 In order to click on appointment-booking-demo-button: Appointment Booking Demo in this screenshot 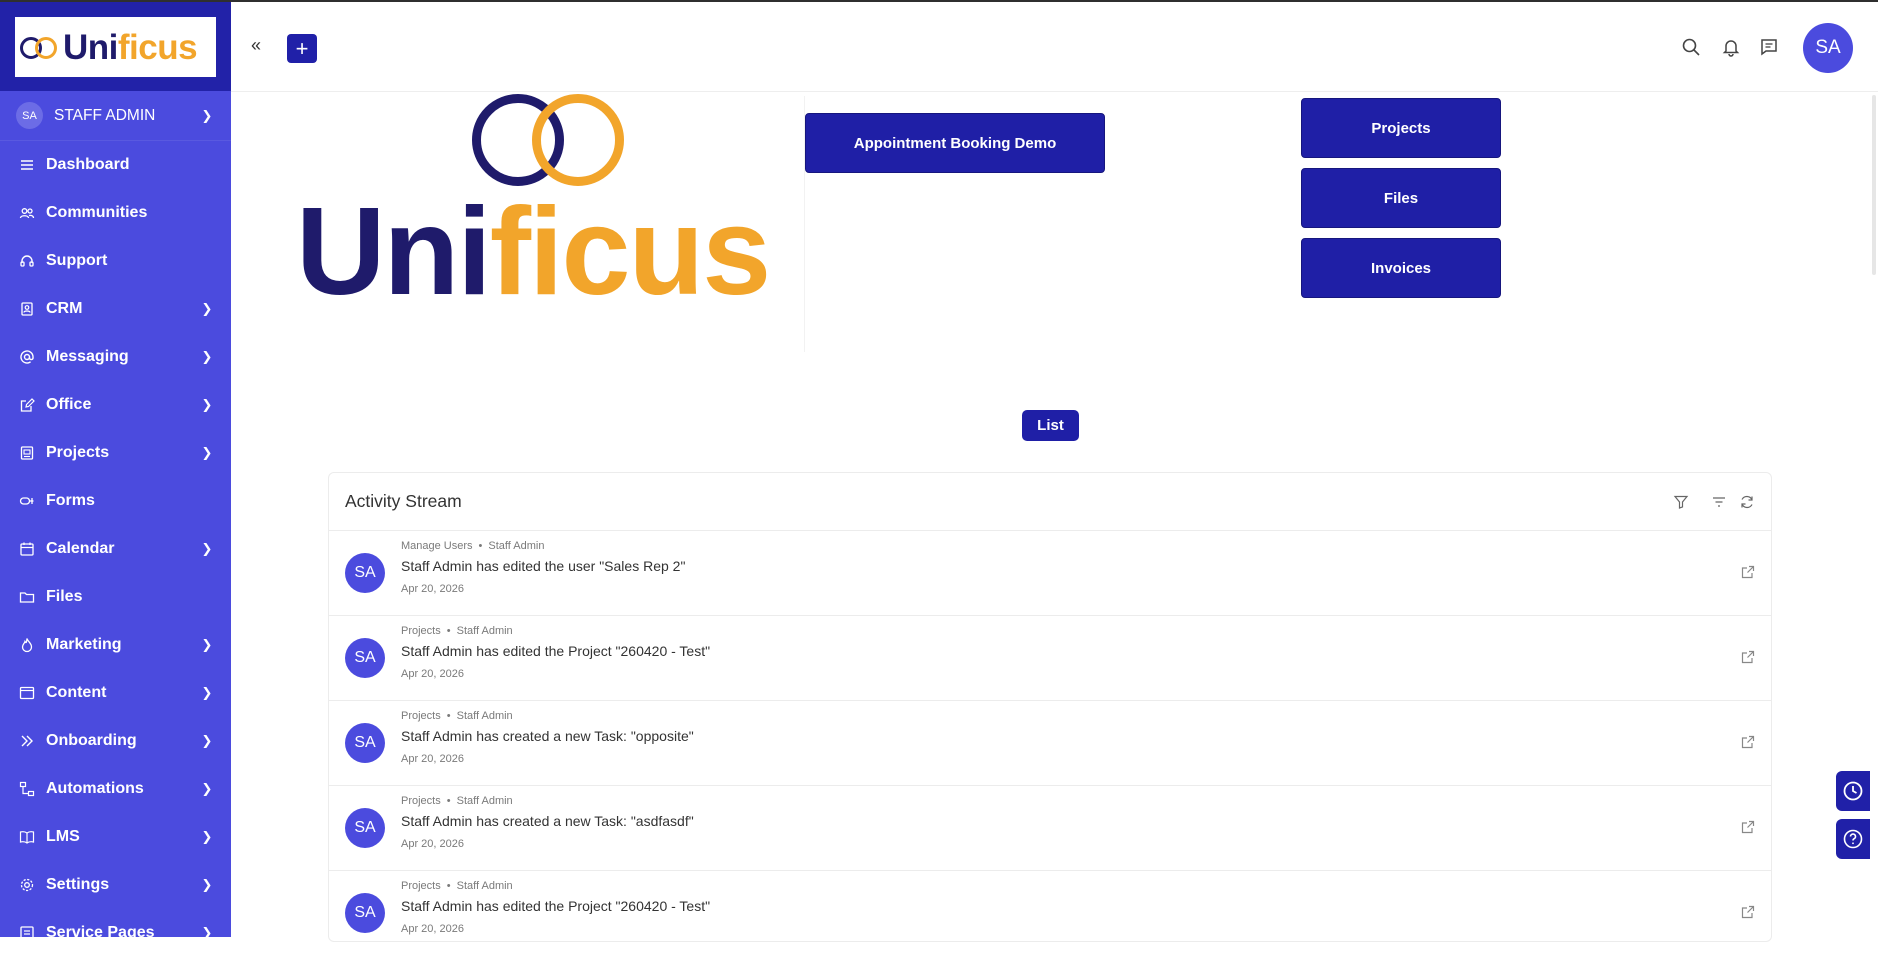, I will do `click(955, 143)`.